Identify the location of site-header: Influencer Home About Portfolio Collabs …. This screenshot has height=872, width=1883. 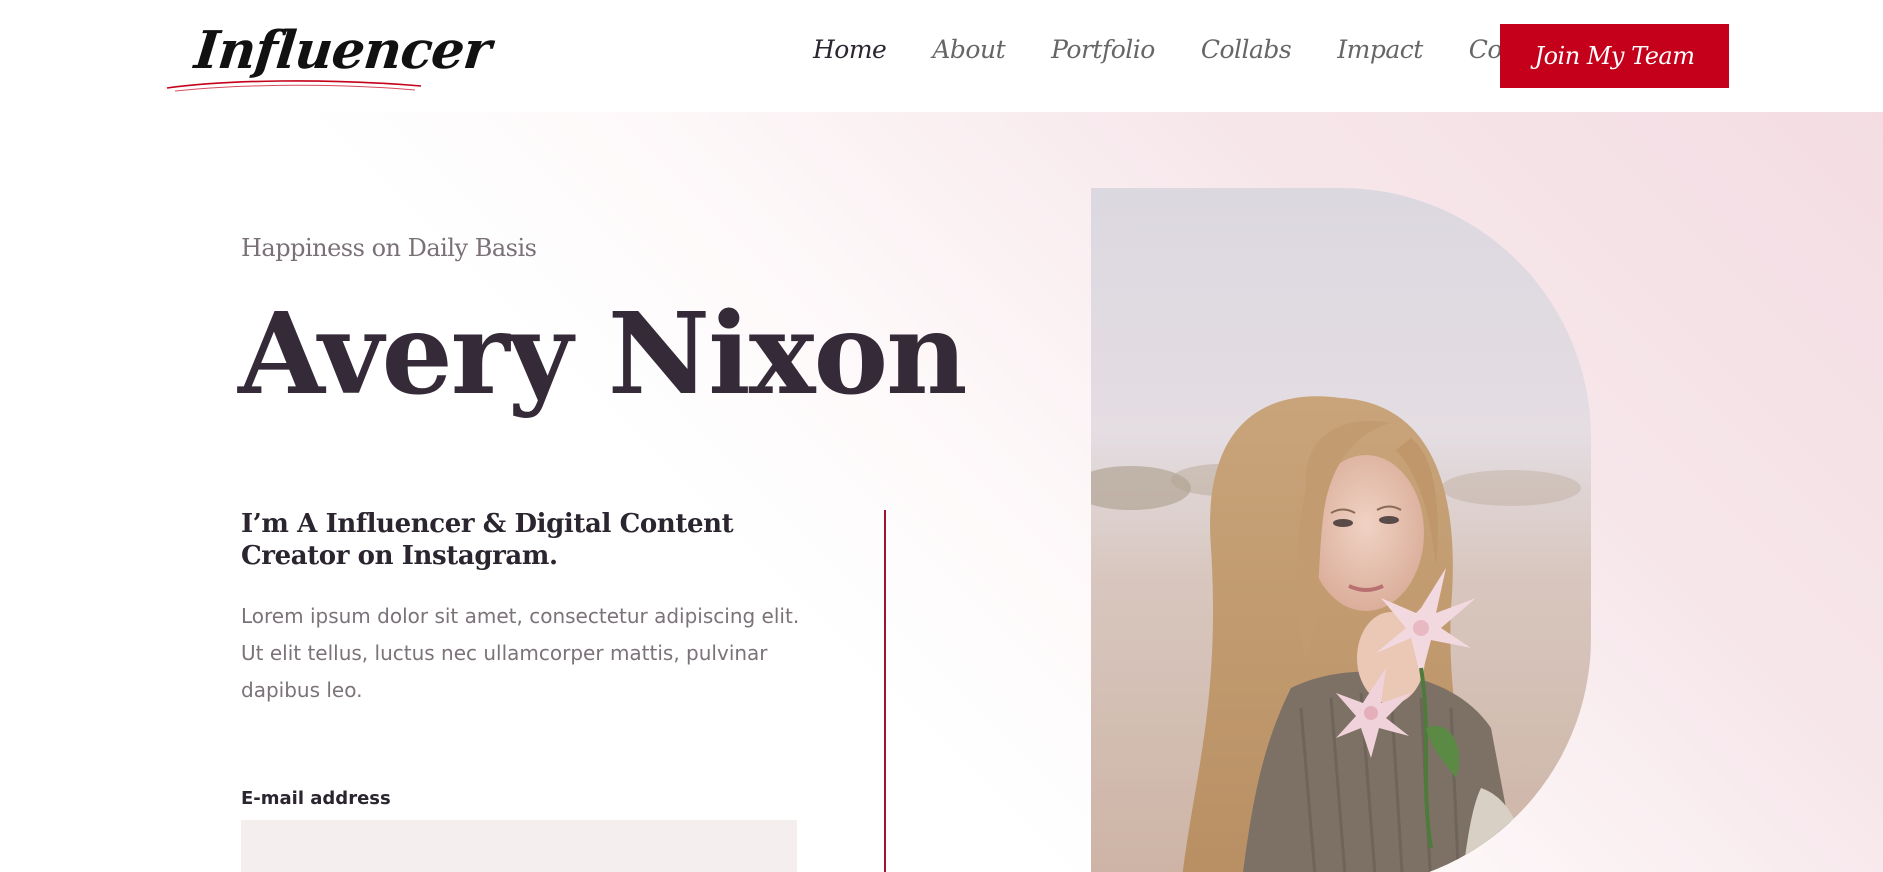
(941, 56).